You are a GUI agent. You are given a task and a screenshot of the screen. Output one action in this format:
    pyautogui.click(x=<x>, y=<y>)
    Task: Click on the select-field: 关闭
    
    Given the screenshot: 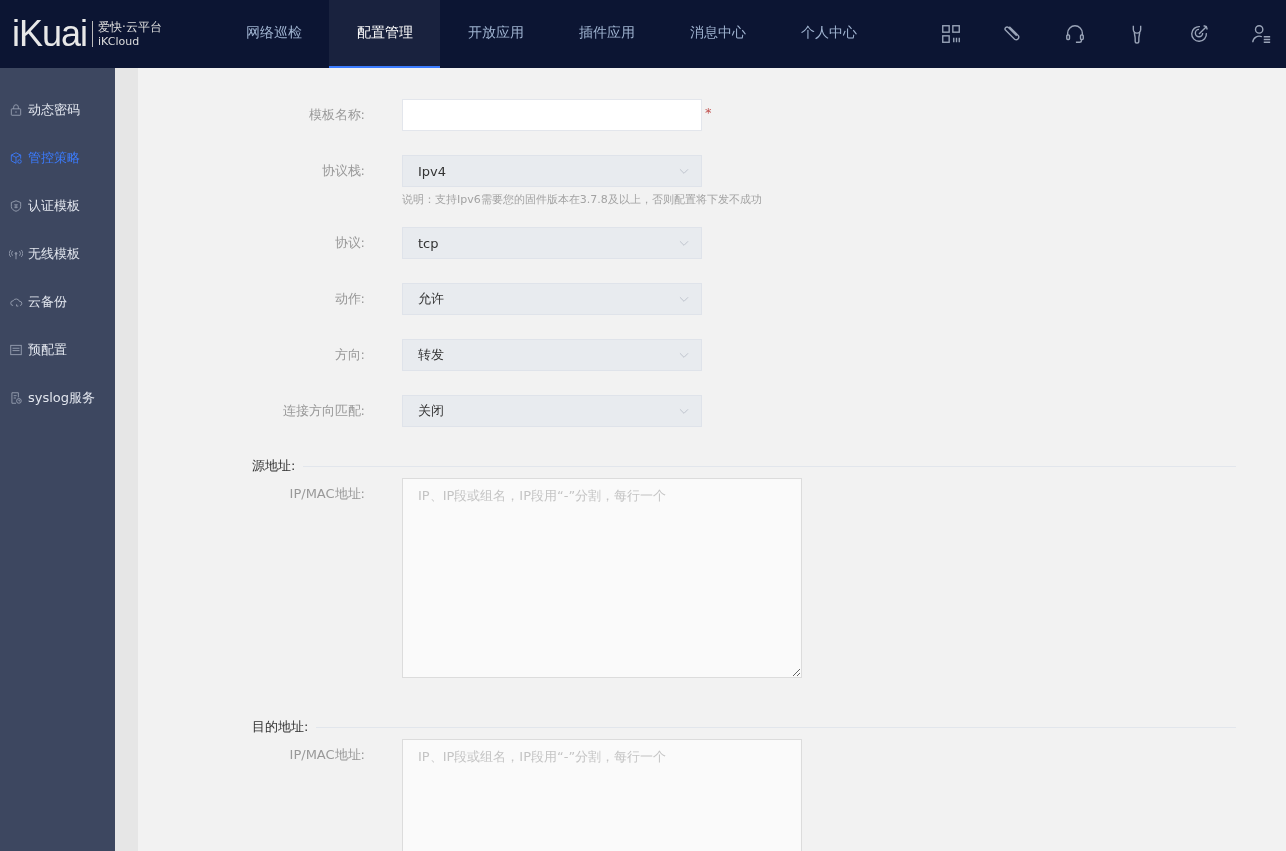 What is the action you would take?
    pyautogui.click(x=552, y=411)
    